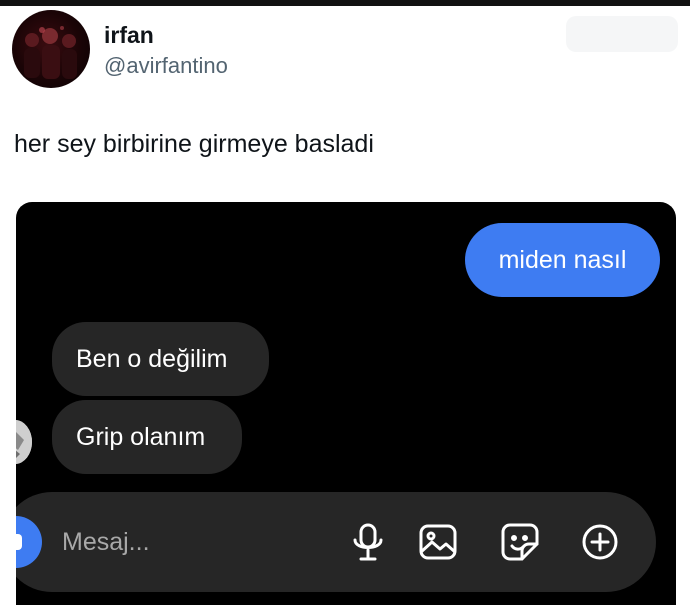 The height and width of the screenshot is (605, 690). Describe the element at coordinates (622, 34) in the screenshot. I see `blurred-header-control` at that location.